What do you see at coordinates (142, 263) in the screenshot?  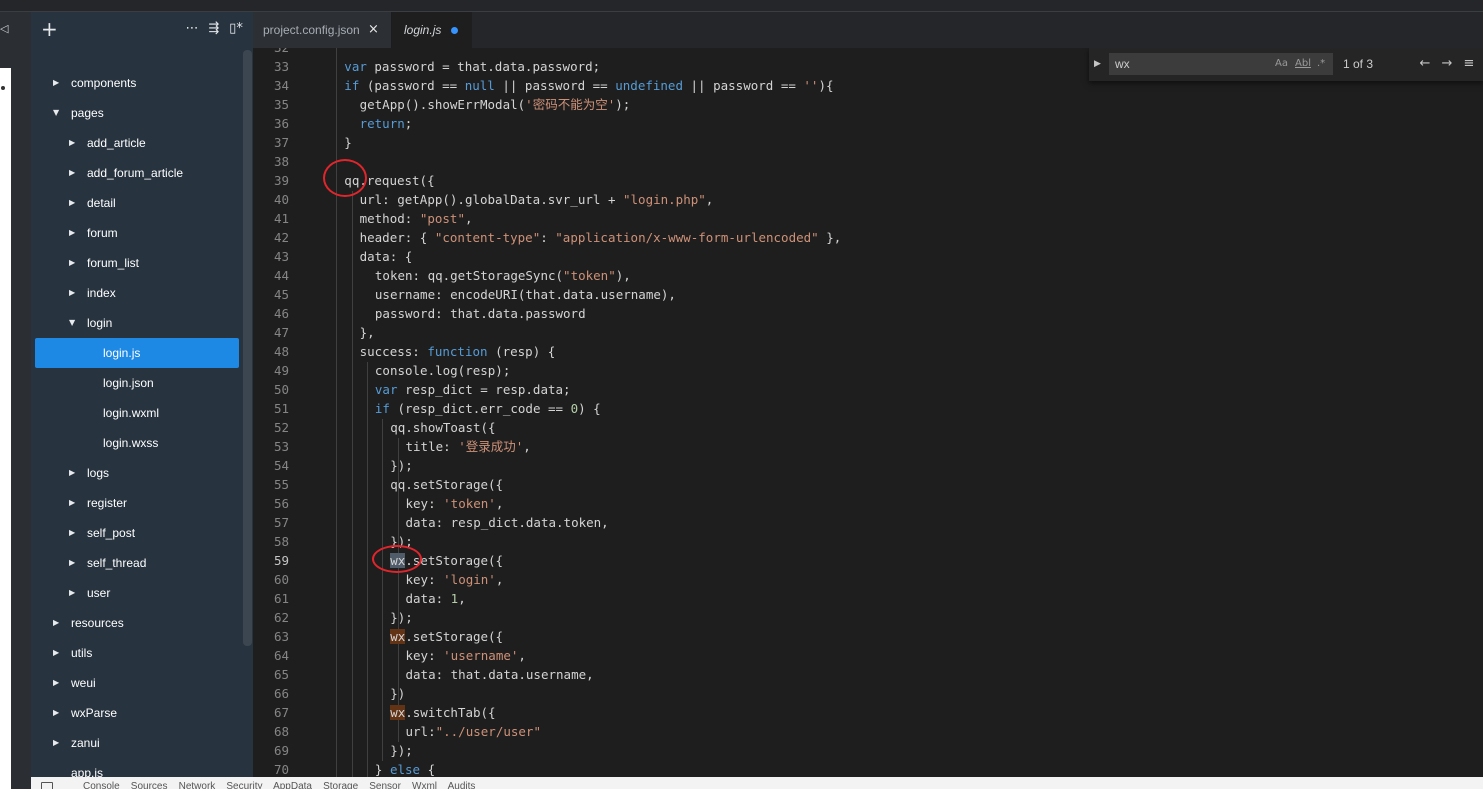 I see `tree-item-forum-list: ▶ forum_list` at bounding box center [142, 263].